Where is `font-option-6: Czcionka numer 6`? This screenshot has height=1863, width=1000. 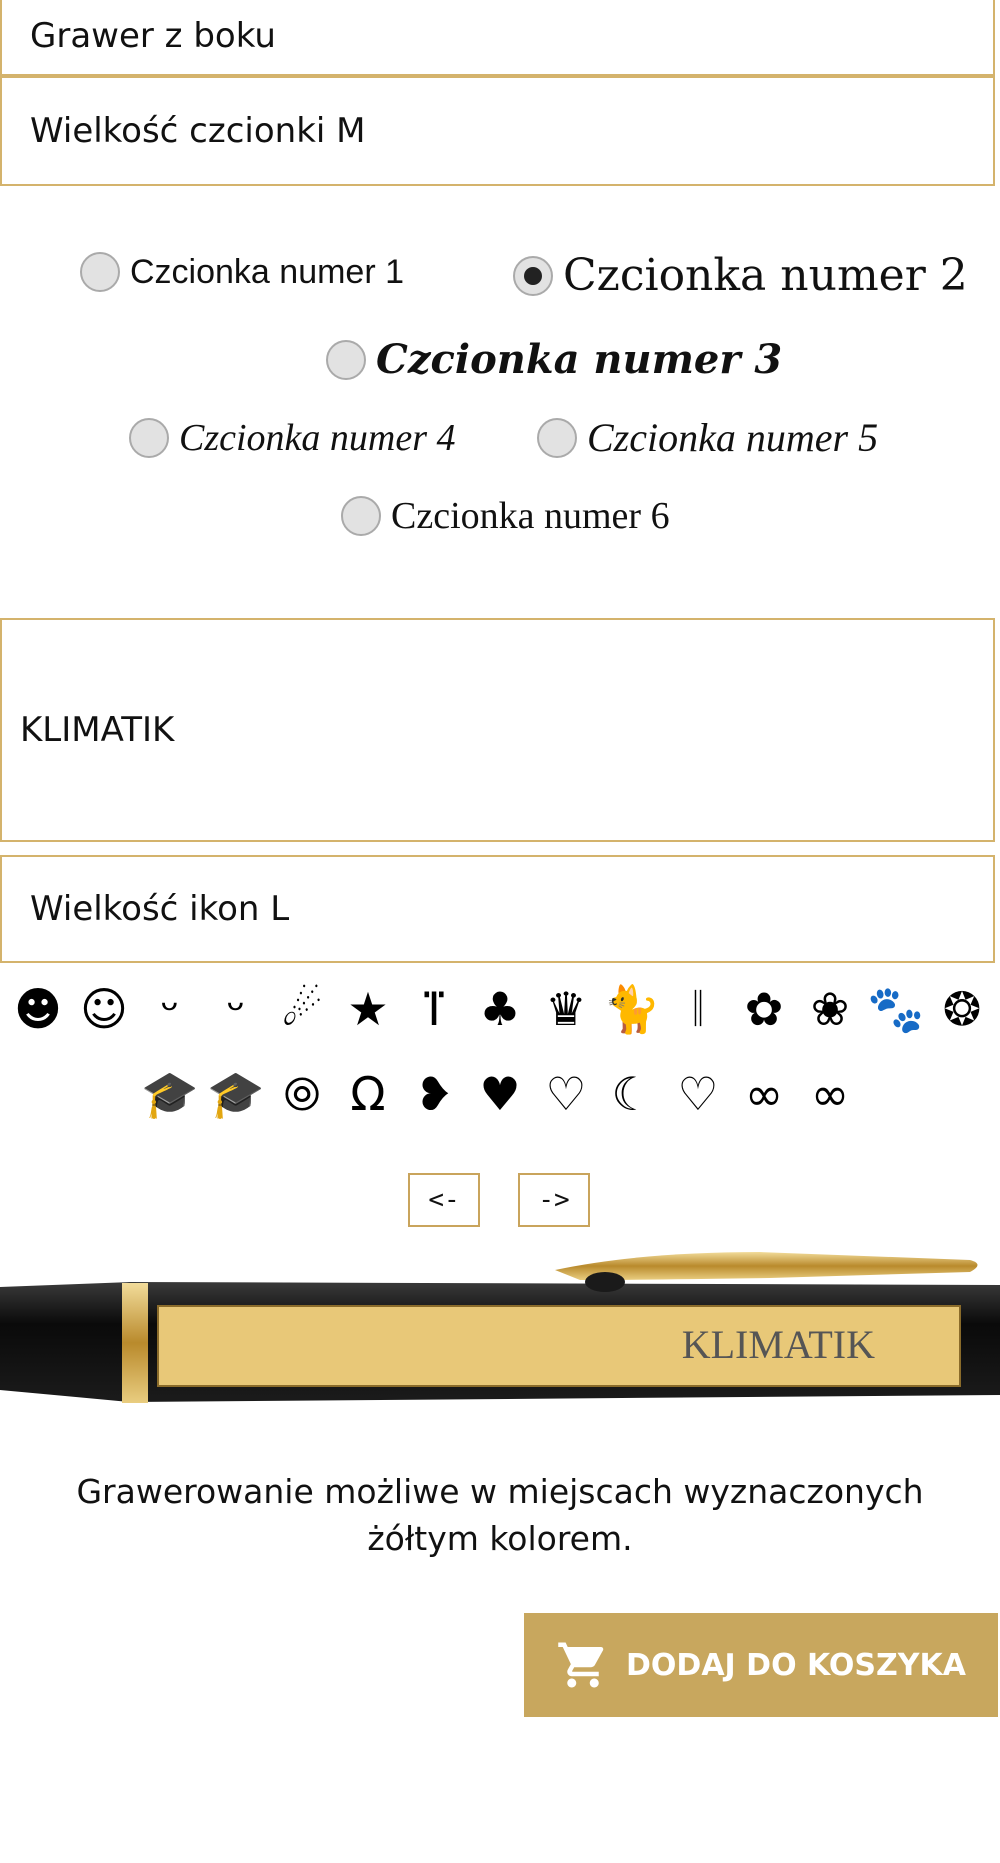
font-option-6: Czcionka numer 6 is located at coordinates (505, 516).